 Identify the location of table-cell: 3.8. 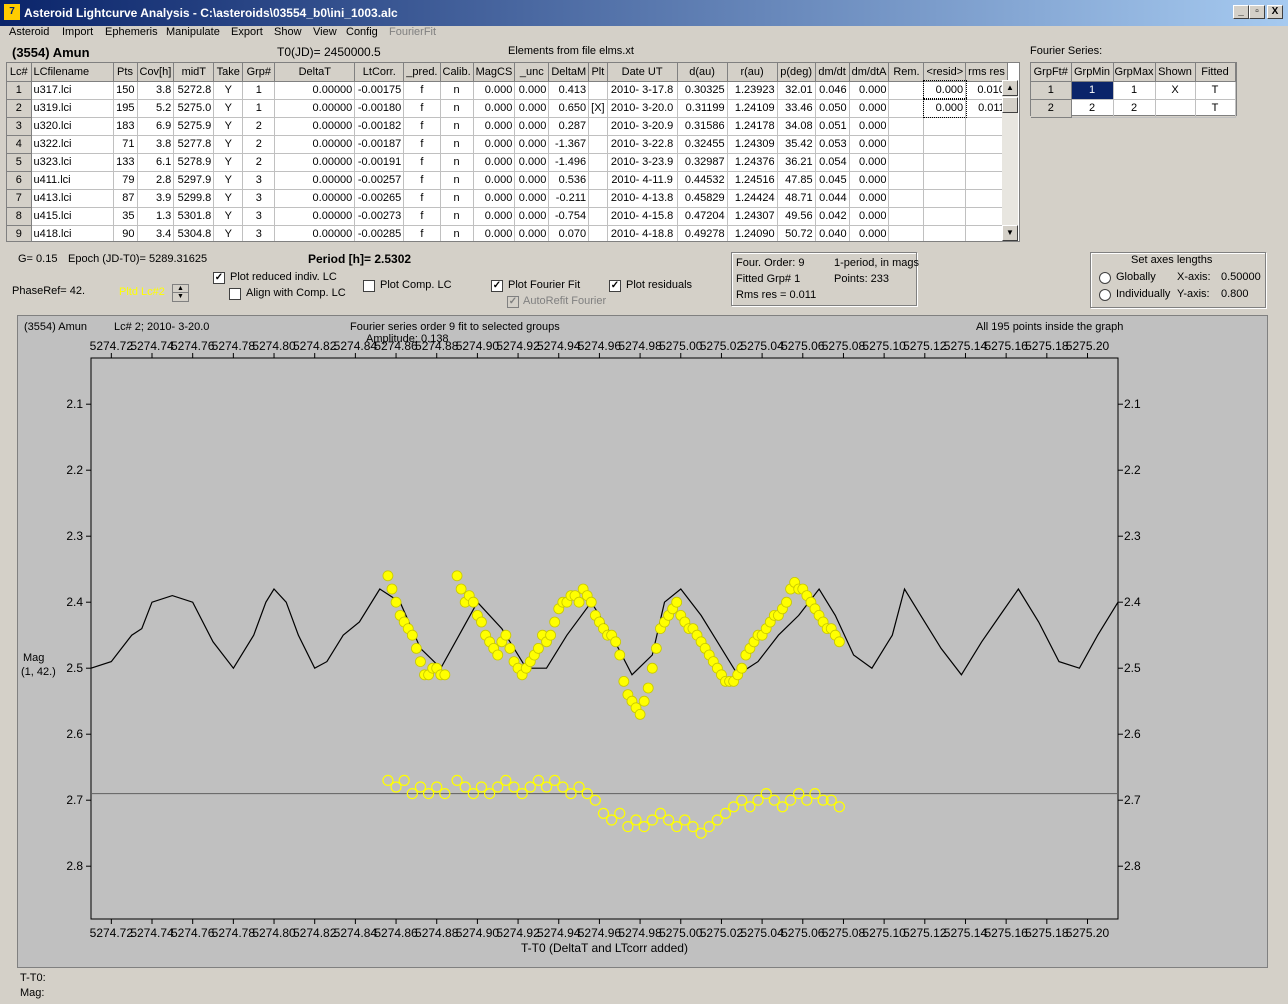
(156, 90).